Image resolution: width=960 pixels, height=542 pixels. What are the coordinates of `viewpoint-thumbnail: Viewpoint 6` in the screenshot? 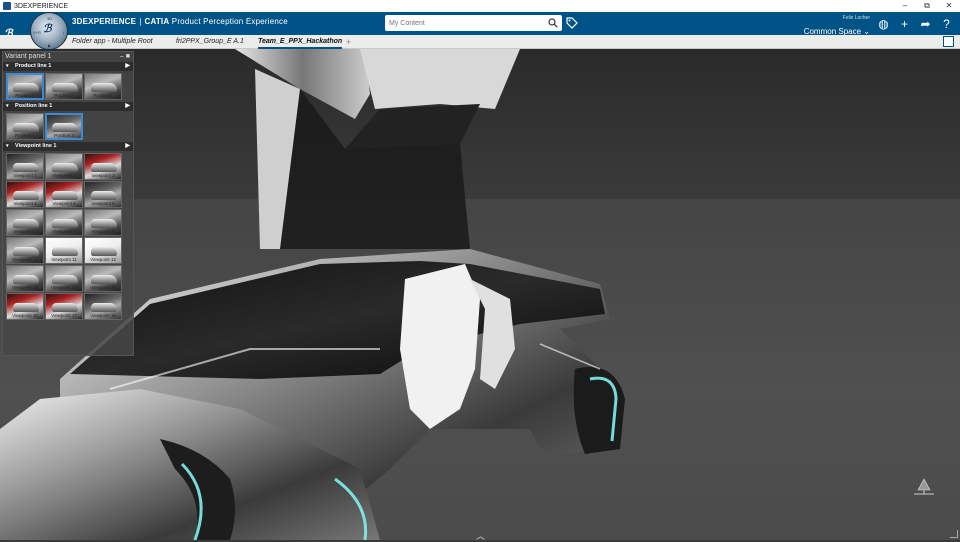 It's located at (103, 194).